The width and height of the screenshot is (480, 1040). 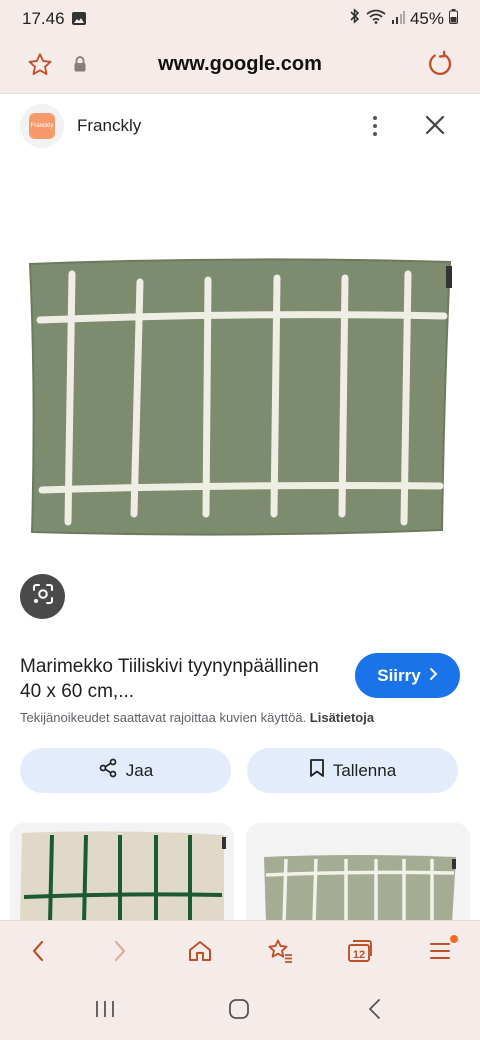 What do you see at coordinates (435, 127) in the screenshot?
I see `close-icon` at bounding box center [435, 127].